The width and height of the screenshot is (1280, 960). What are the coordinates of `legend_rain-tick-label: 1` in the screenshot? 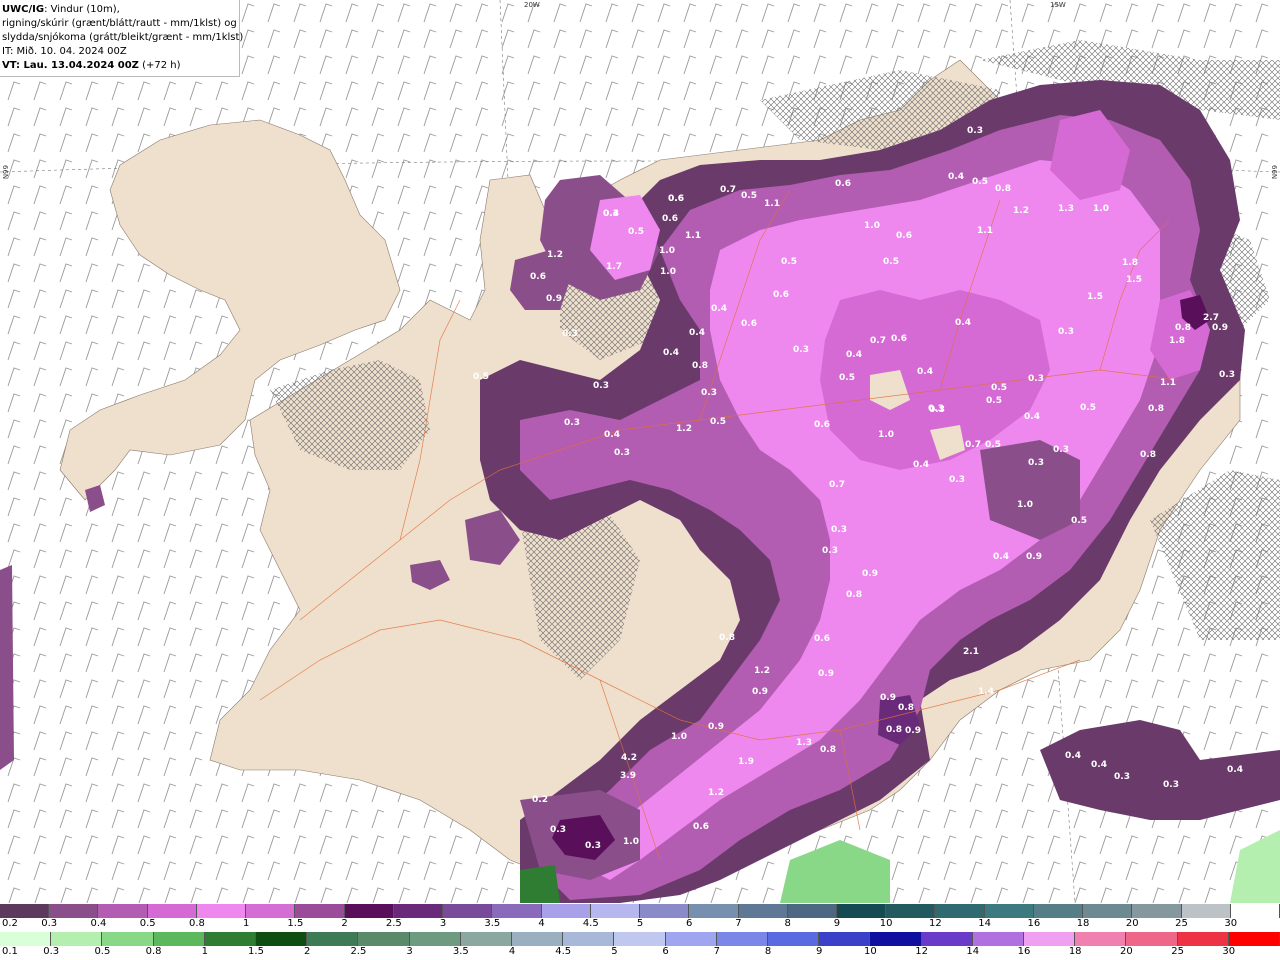 It's located at (204, 951).